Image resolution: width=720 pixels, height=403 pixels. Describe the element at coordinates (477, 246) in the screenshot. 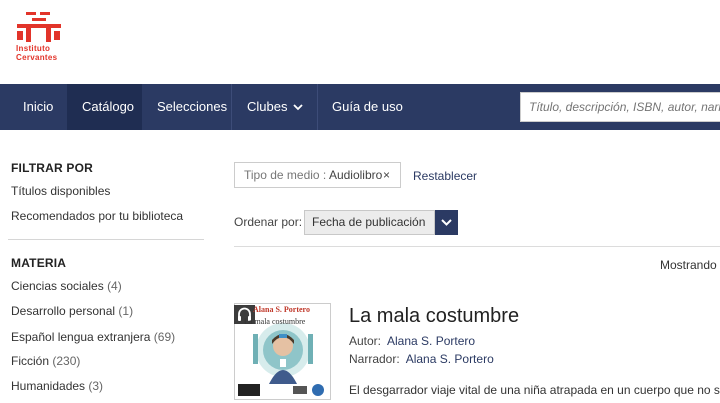

I see `results-divider` at that location.